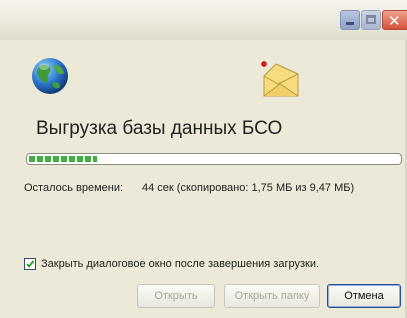 This screenshot has width=407, height=318. I want to click on maximize-icon, so click(371, 19).